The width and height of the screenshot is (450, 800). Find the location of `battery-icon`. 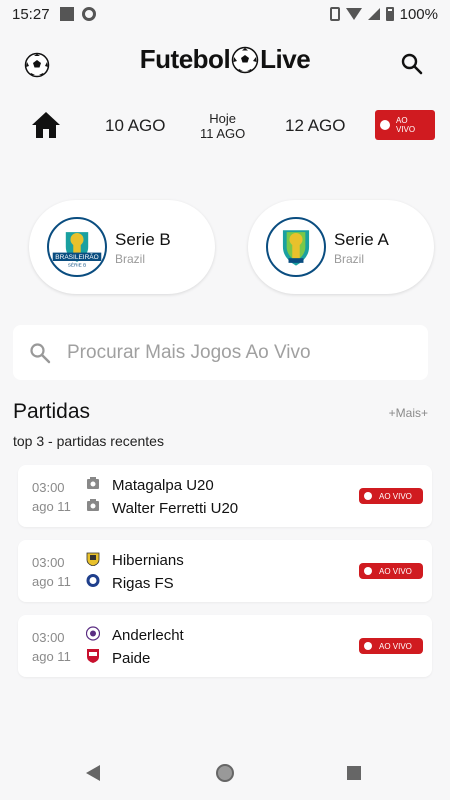

battery-icon is located at coordinates (389, 14).